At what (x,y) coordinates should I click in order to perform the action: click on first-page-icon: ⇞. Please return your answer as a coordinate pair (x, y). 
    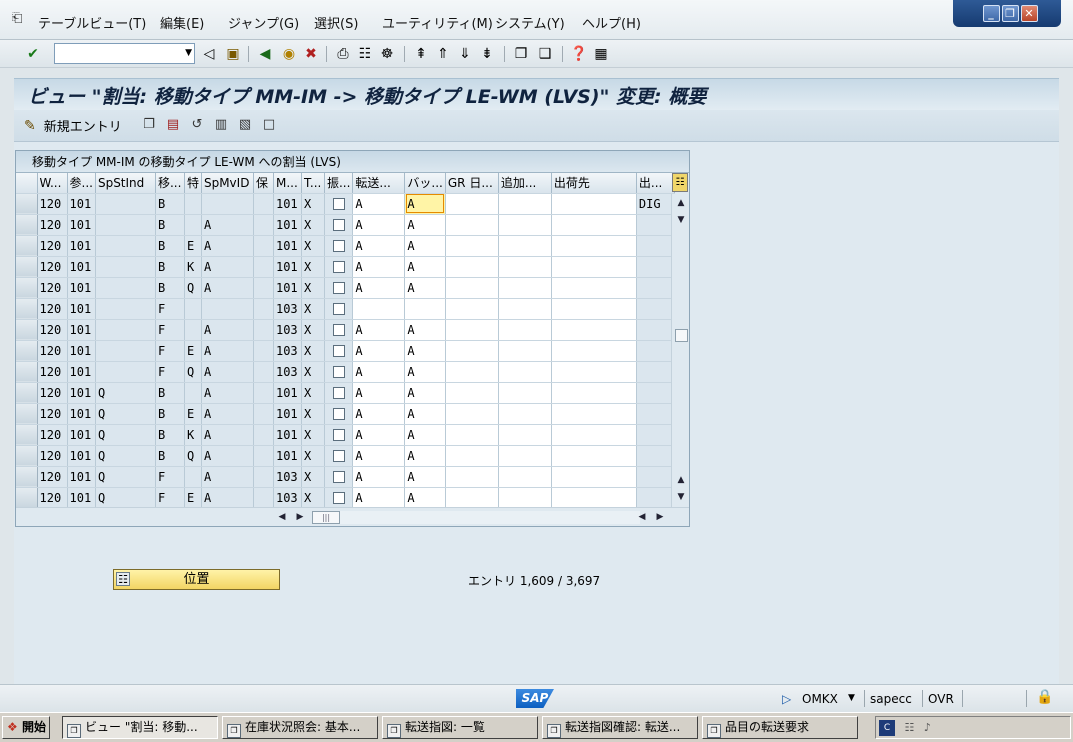
    Looking at the image, I should click on (421, 54).